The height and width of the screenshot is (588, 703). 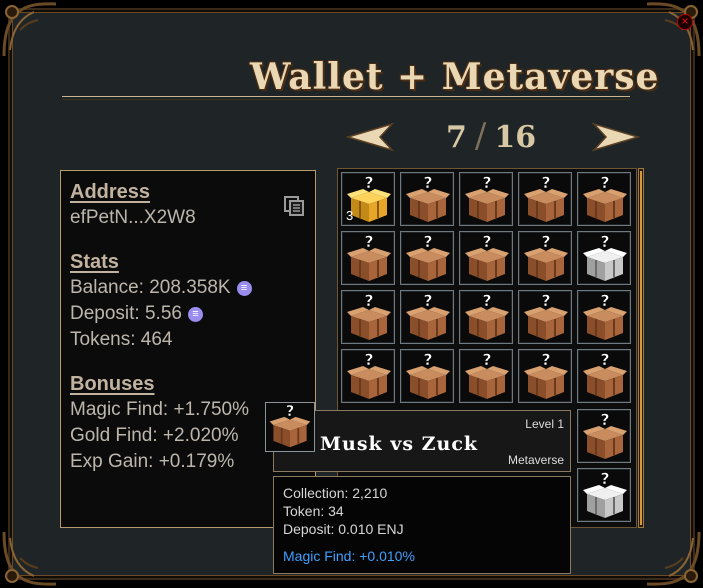 I want to click on window-title: Wallet + Metaverse, so click(x=455, y=77).